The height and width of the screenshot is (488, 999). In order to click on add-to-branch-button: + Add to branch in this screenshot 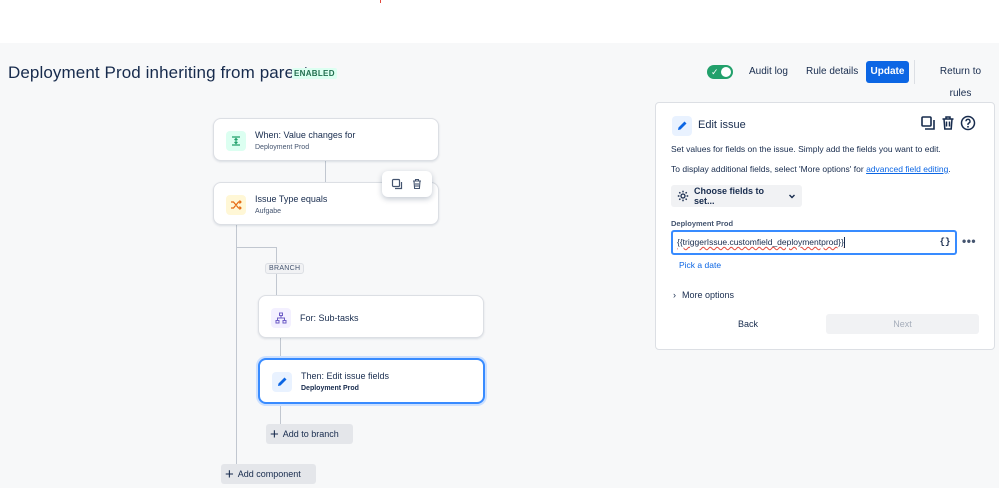, I will do `click(309, 434)`.